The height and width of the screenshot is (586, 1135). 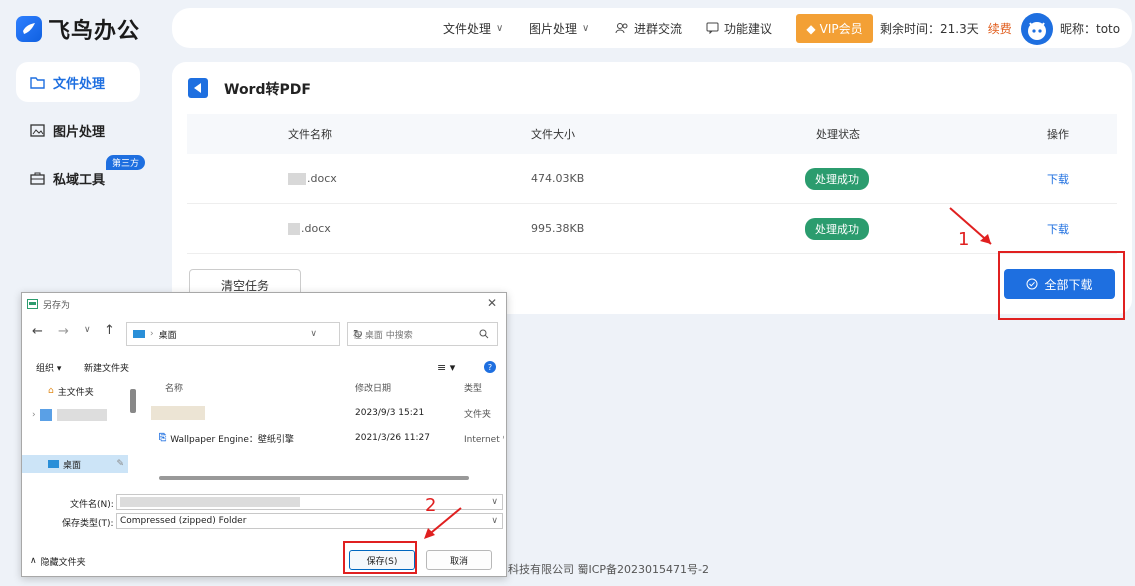 What do you see at coordinates (1058, 134) in the screenshot?
I see `column-header: 操作` at bounding box center [1058, 134].